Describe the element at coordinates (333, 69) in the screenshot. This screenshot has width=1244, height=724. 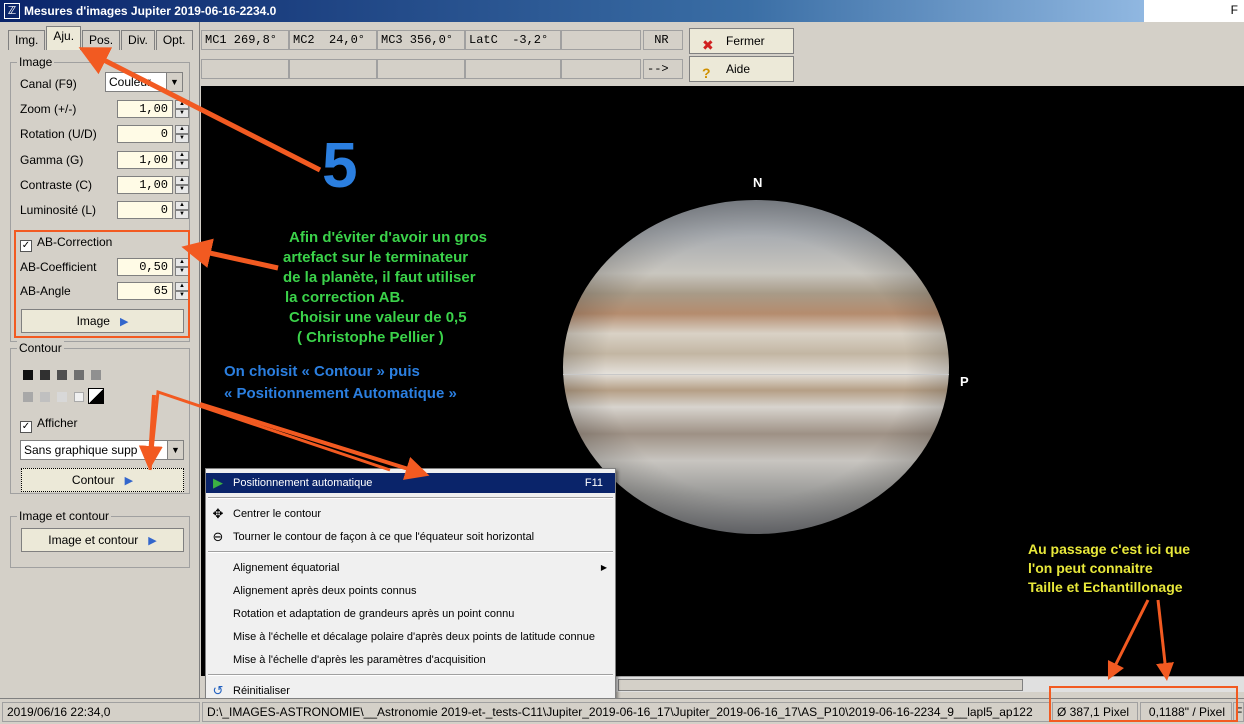
I see `info-cell` at that location.